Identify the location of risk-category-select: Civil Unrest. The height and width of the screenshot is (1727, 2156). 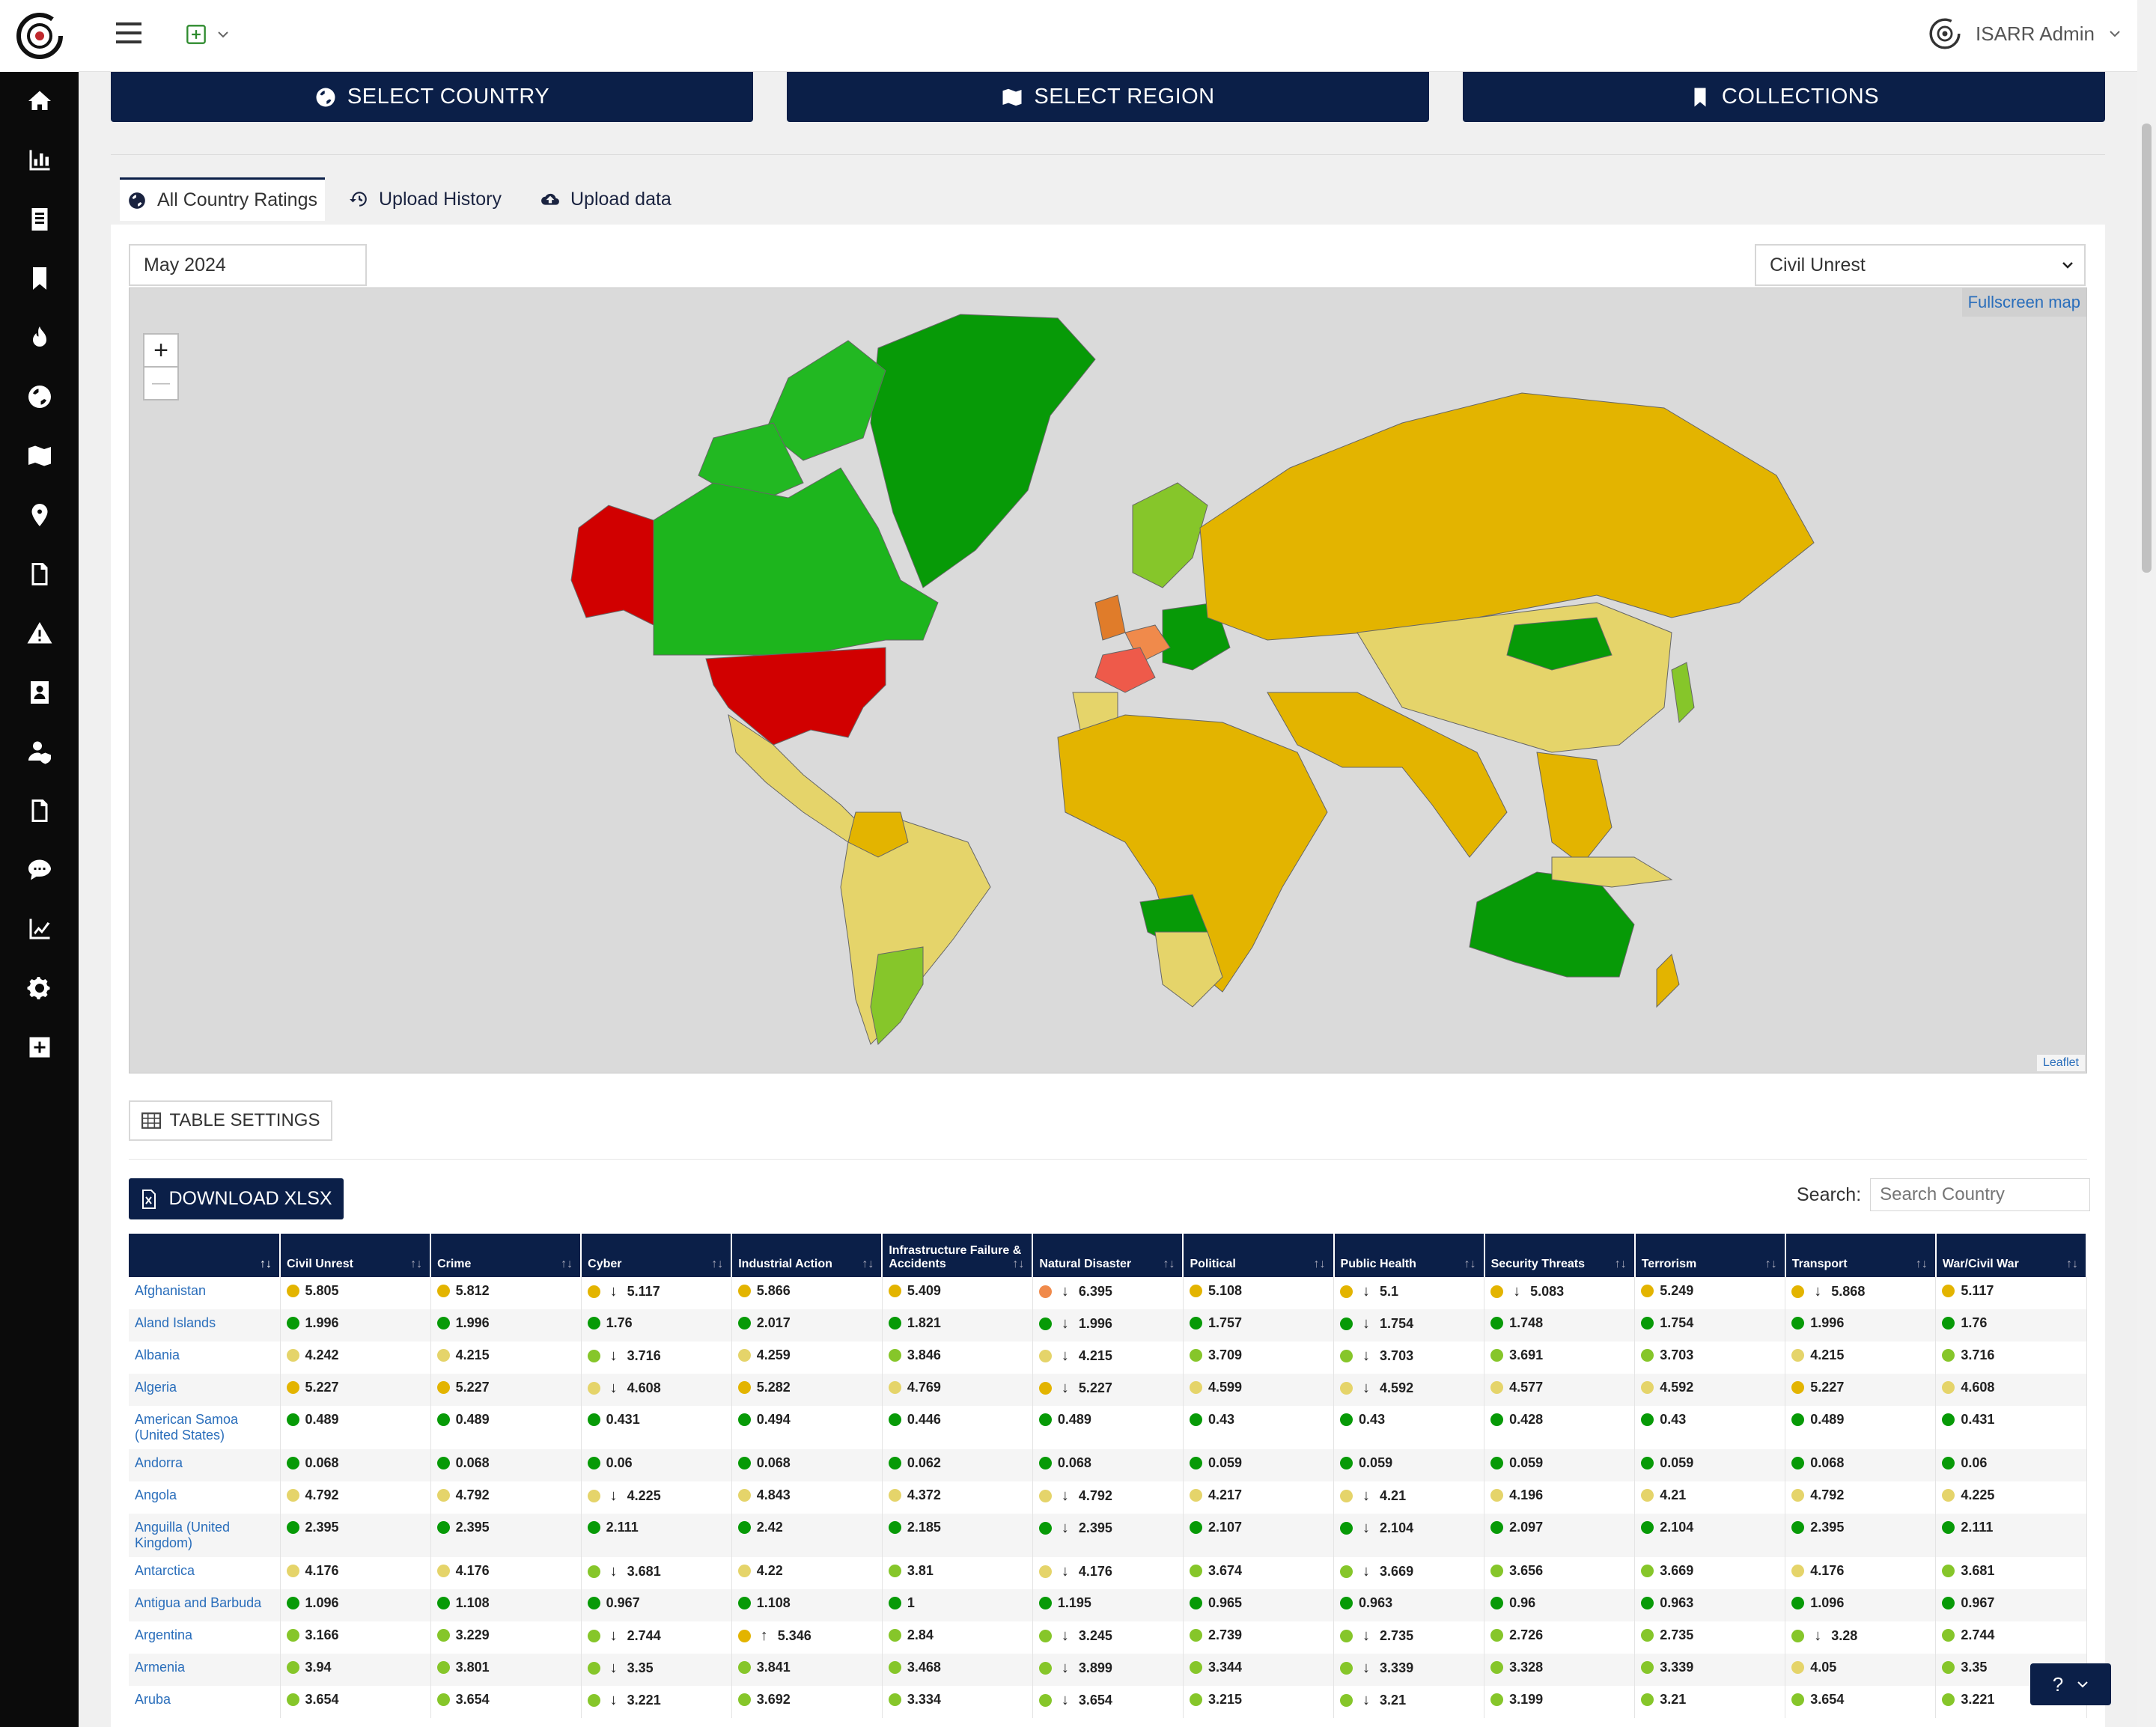
(1920, 265).